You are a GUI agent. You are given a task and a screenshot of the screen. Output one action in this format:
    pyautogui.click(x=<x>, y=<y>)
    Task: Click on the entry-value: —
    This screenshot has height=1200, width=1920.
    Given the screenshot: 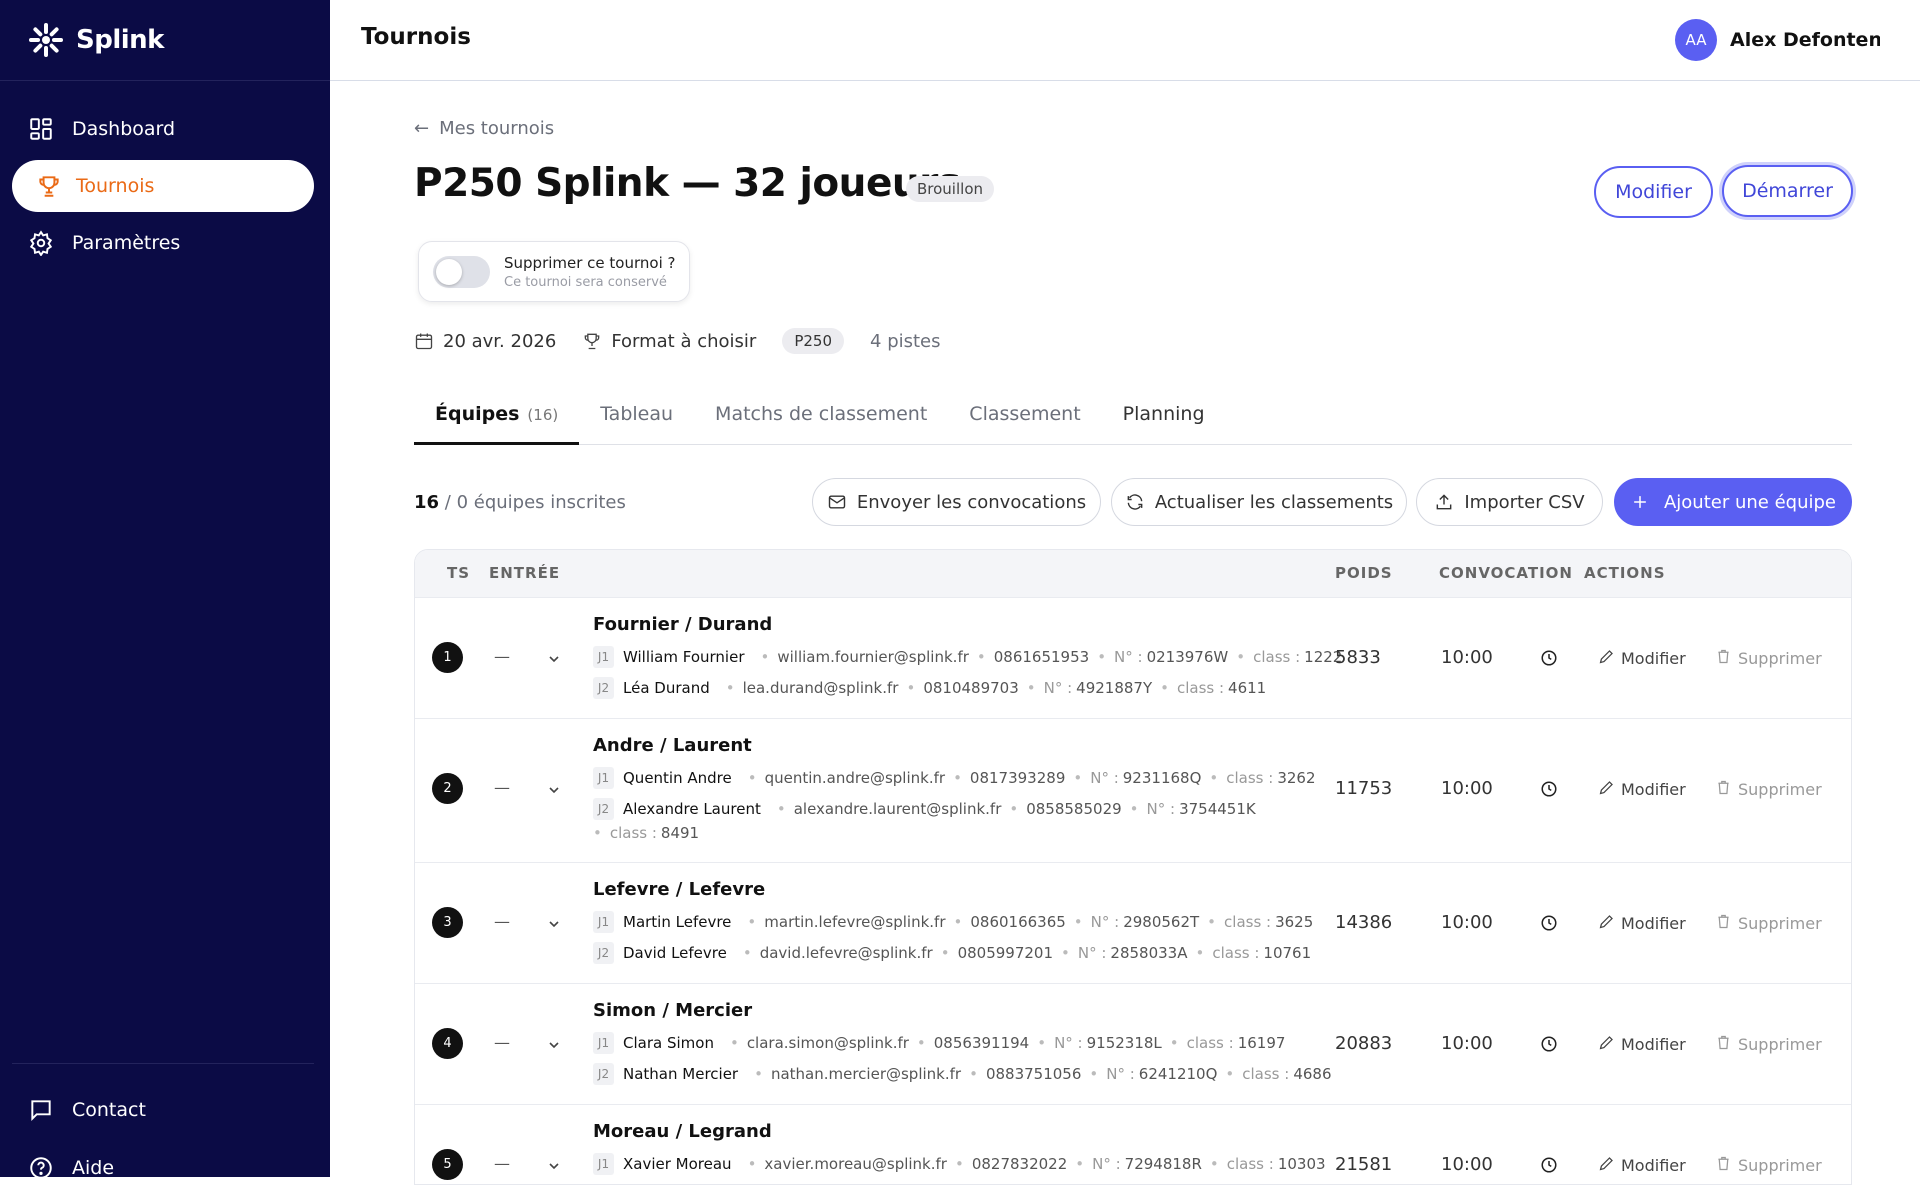 What is the action you would take?
    pyautogui.click(x=502, y=1042)
    